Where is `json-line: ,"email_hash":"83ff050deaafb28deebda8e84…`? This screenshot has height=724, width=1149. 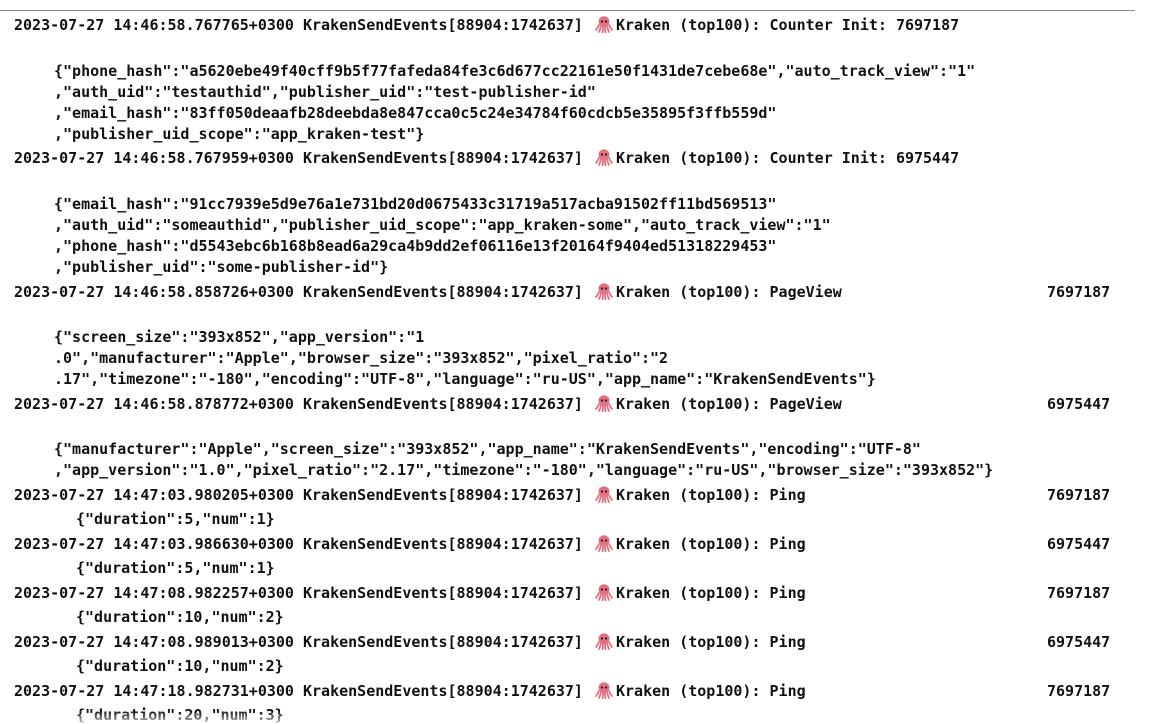 json-line: ,"email_hash":"83ff050deaafb28deebda8e84… is located at coordinates (415, 113).